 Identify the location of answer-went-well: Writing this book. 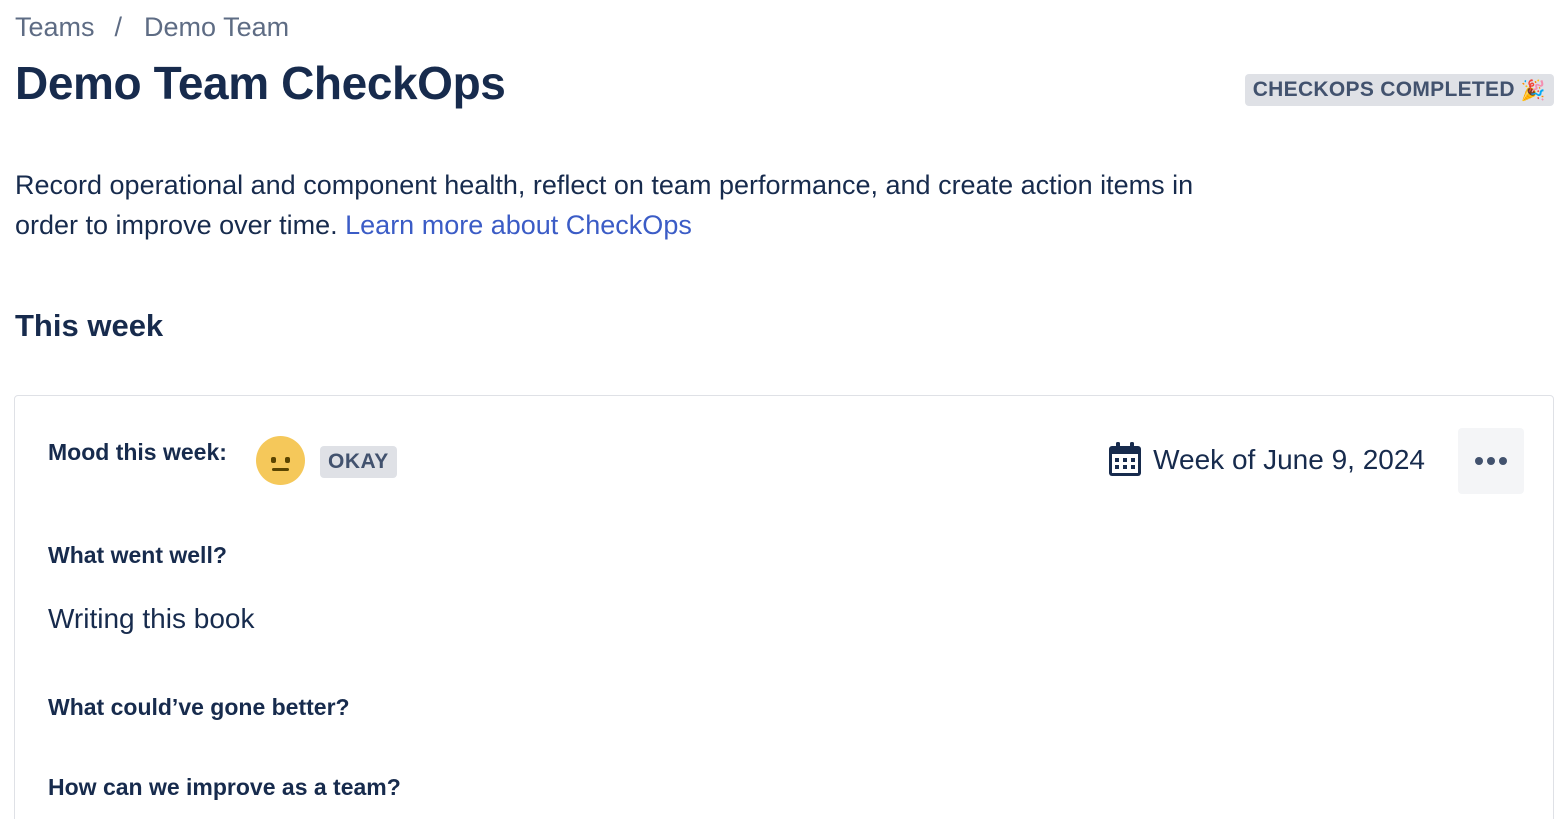
(151, 618).